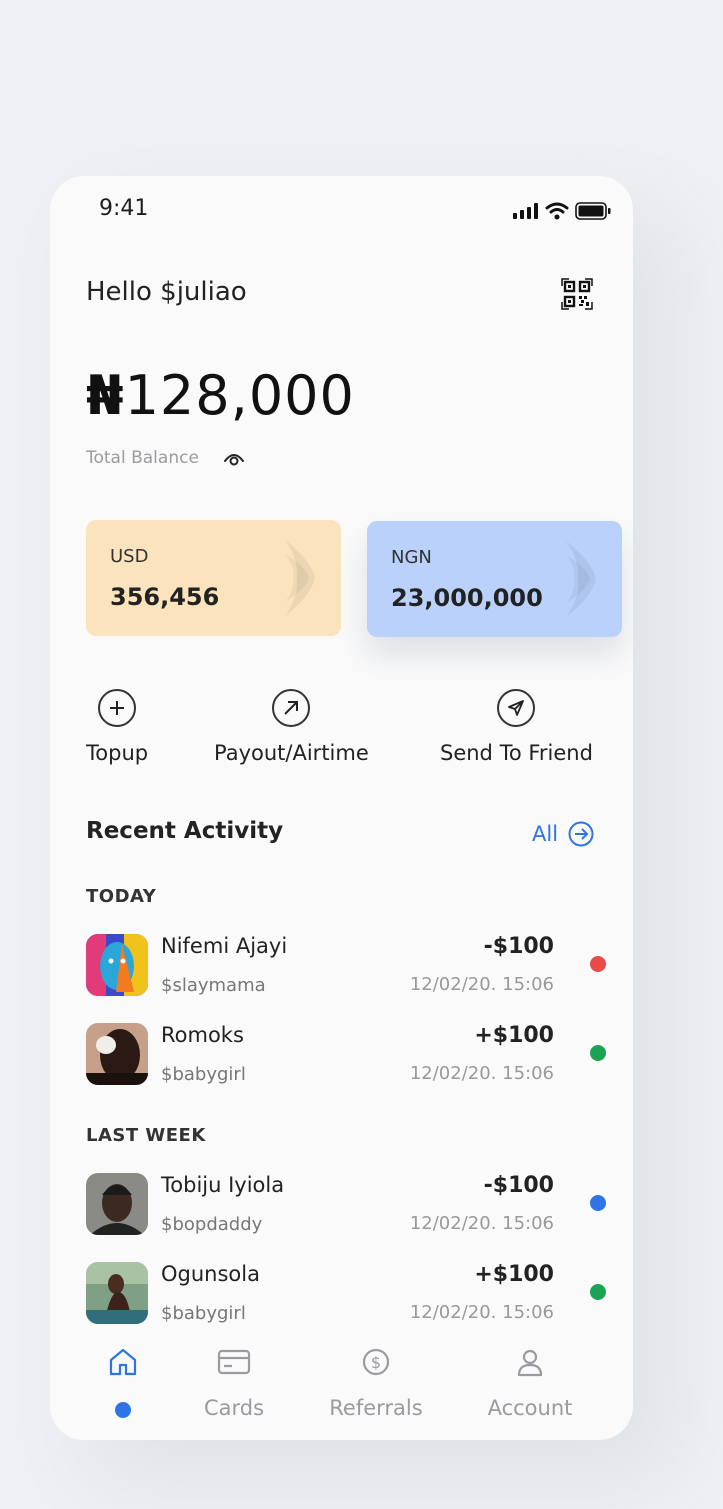  What do you see at coordinates (530, 1363) in the screenshot?
I see `user-icon` at bounding box center [530, 1363].